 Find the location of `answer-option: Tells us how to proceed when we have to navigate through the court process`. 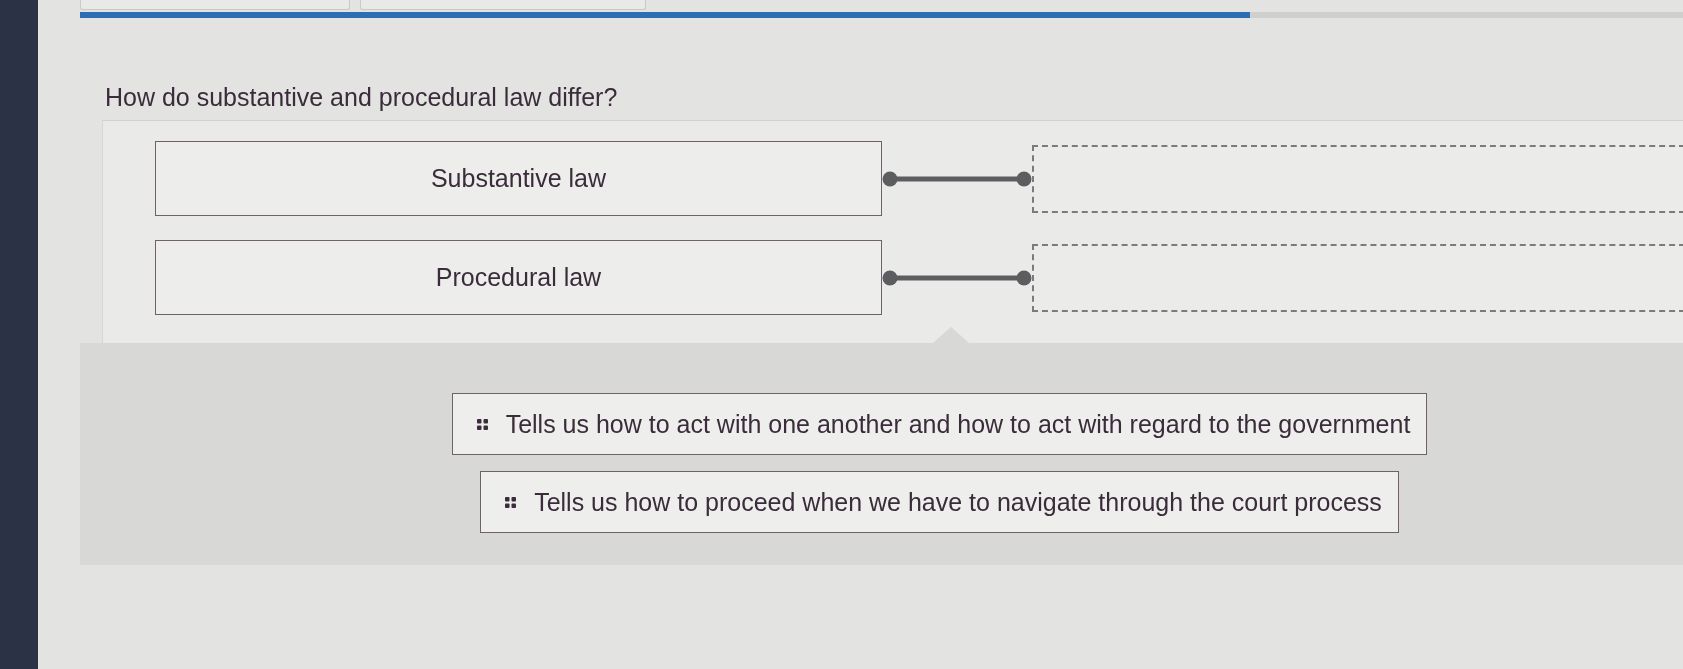

answer-option: Tells us how to proceed when we have to navigate through the court process is located at coordinates (939, 502).